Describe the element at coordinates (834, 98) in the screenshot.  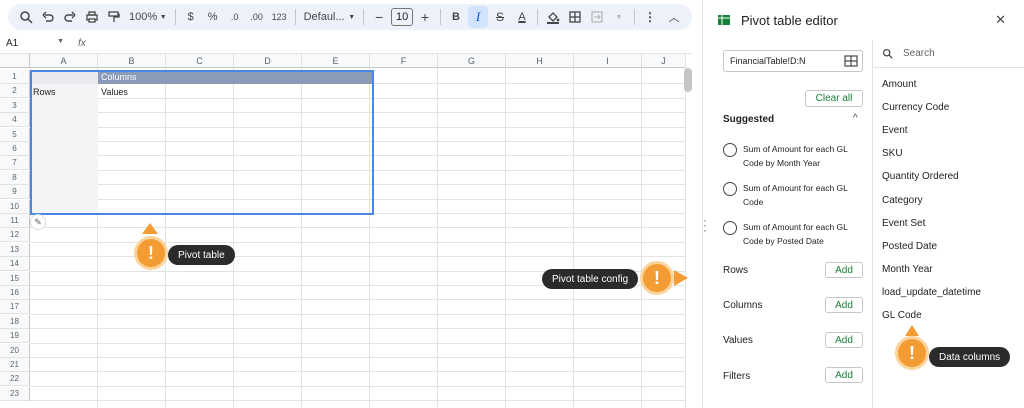
I see `clear-all-button: Clear all` at that location.